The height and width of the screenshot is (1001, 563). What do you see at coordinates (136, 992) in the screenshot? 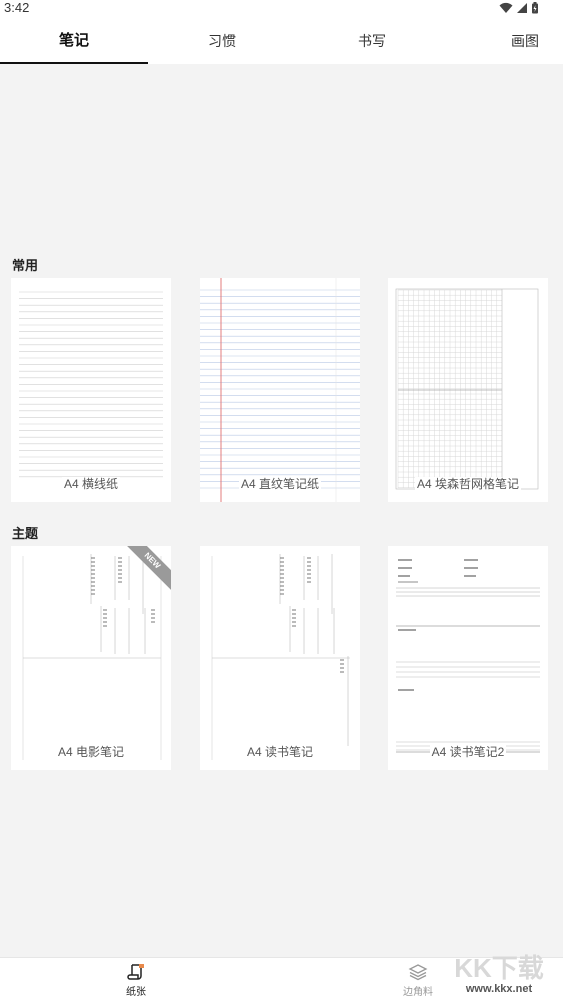
I see `nav-label-paper: 纸张` at bounding box center [136, 992].